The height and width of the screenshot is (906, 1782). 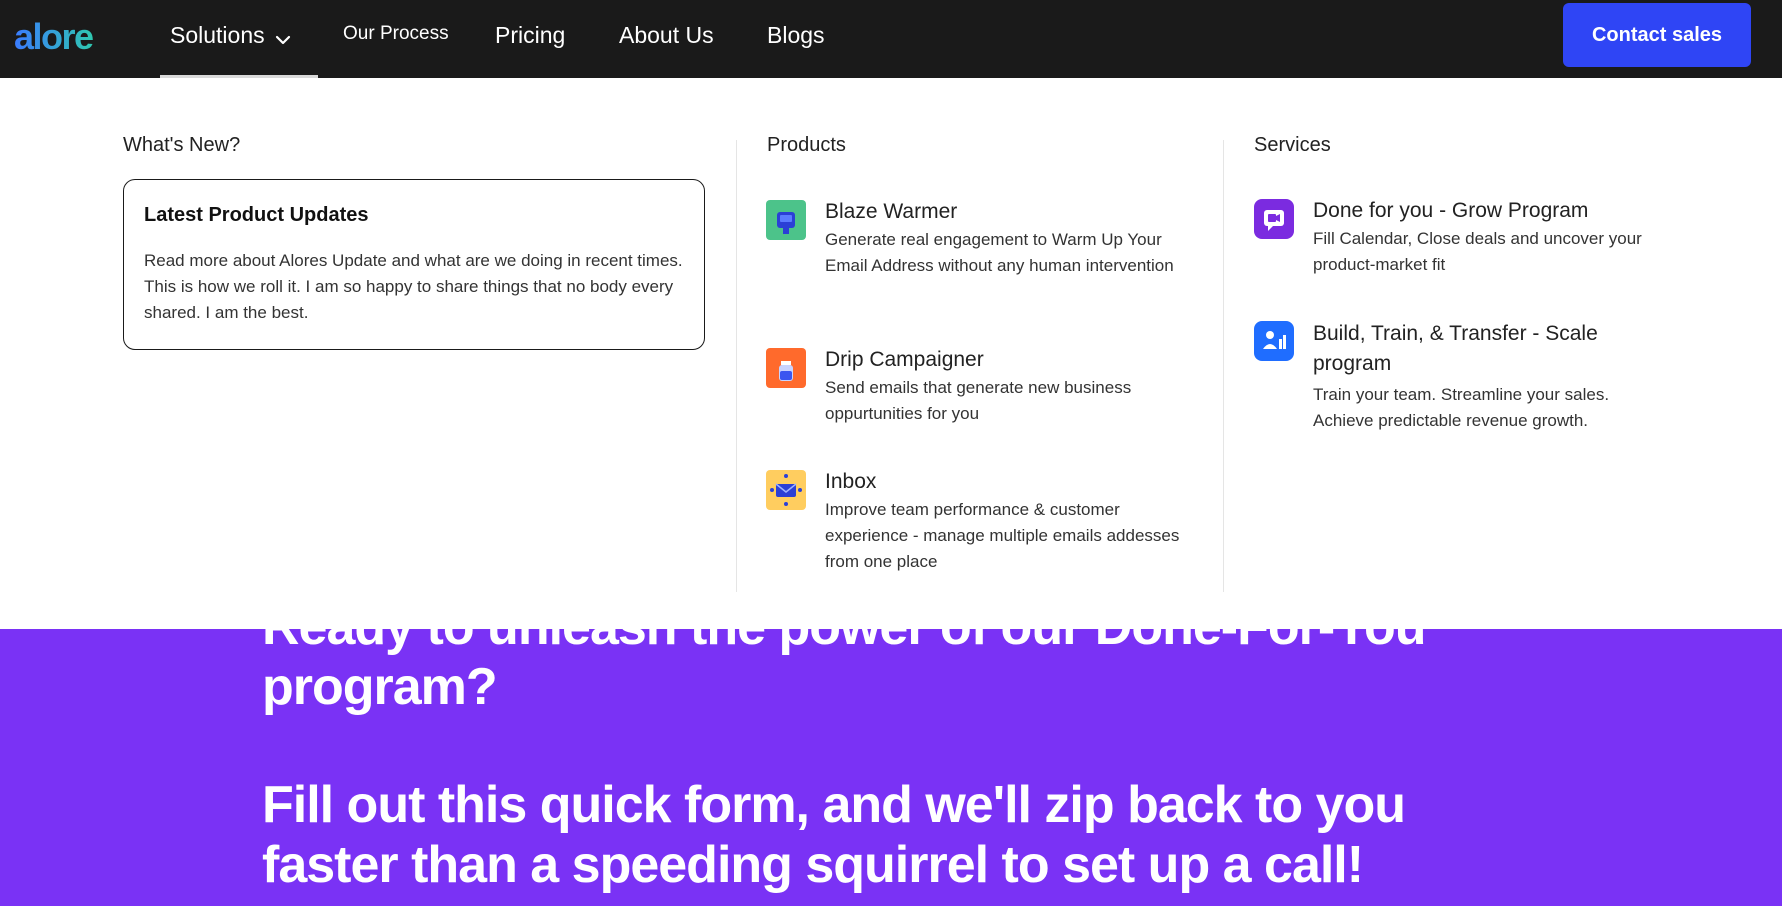 I want to click on jar-icon, so click(x=786, y=368).